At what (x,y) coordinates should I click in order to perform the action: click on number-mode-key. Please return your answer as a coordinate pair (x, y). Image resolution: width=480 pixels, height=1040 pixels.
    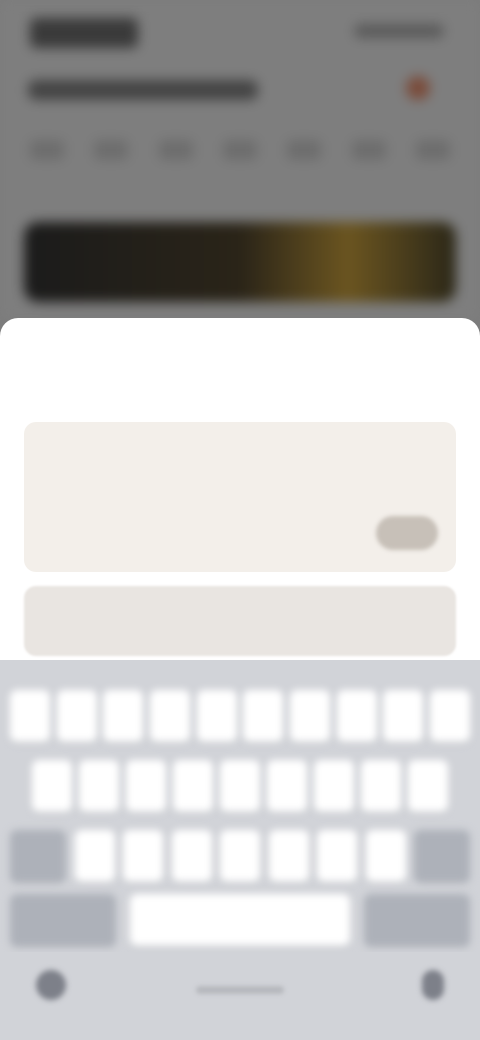
    Looking at the image, I should click on (63, 920).